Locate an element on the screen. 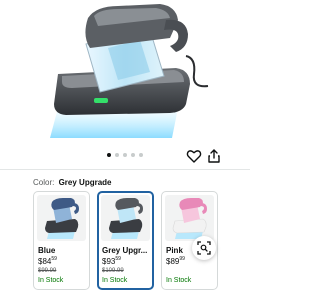  share-icon is located at coordinates (214, 156).